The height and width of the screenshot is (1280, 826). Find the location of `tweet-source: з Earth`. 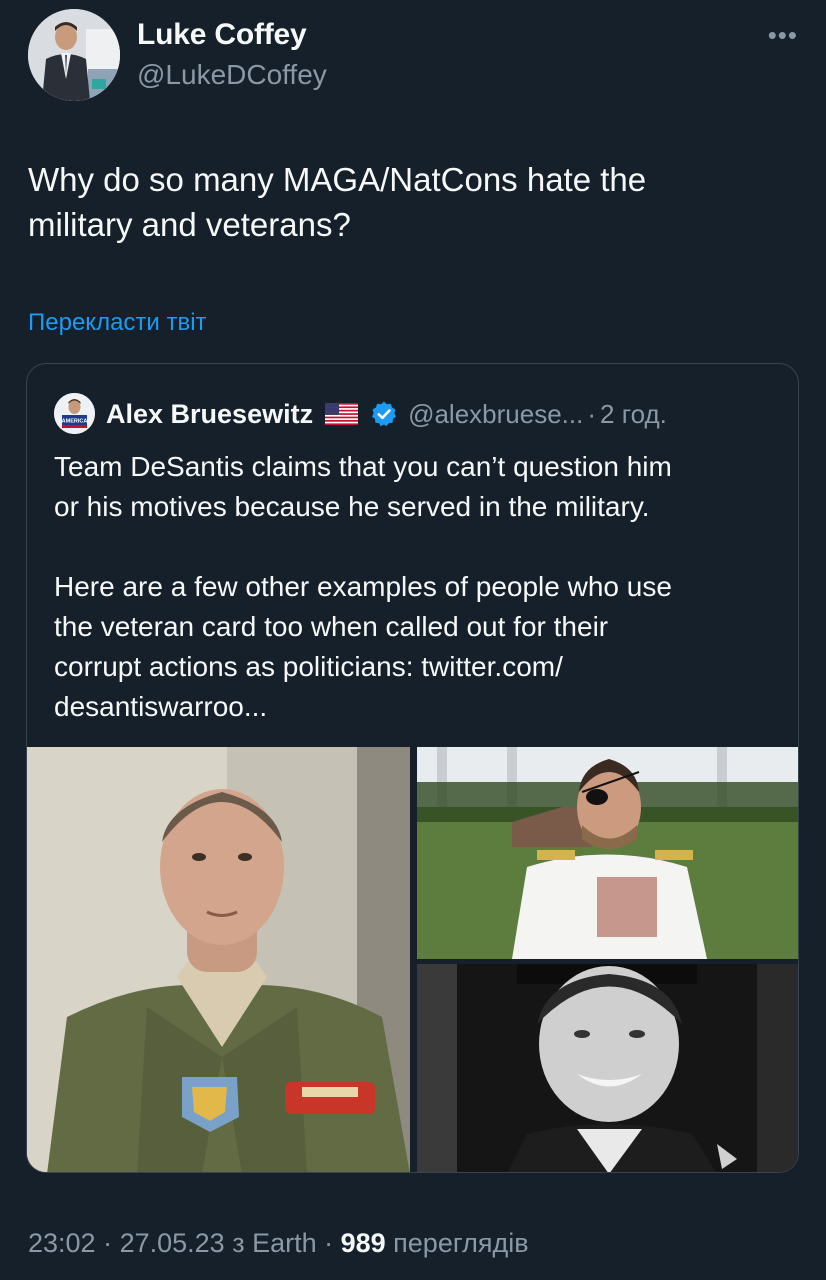

tweet-source: з Earth is located at coordinates (270, 1243).